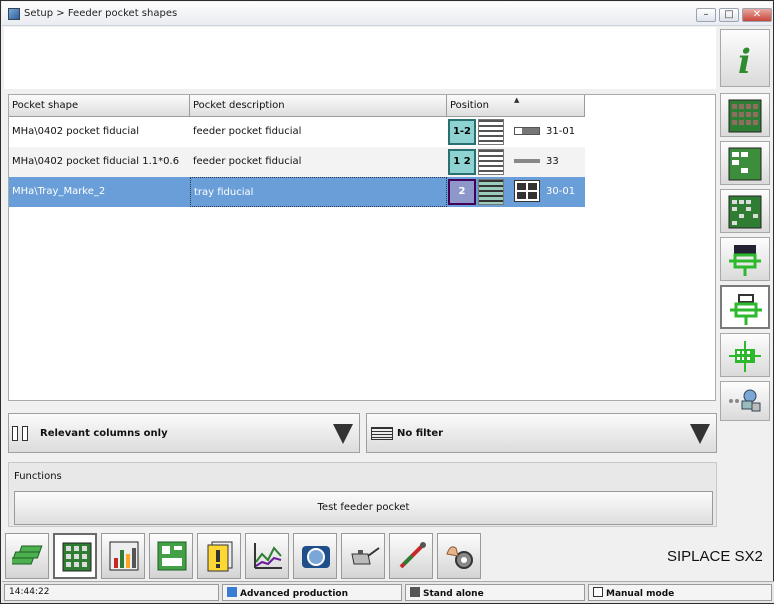 The image size is (774, 604). What do you see at coordinates (360, 58) in the screenshot?
I see `header-area` at bounding box center [360, 58].